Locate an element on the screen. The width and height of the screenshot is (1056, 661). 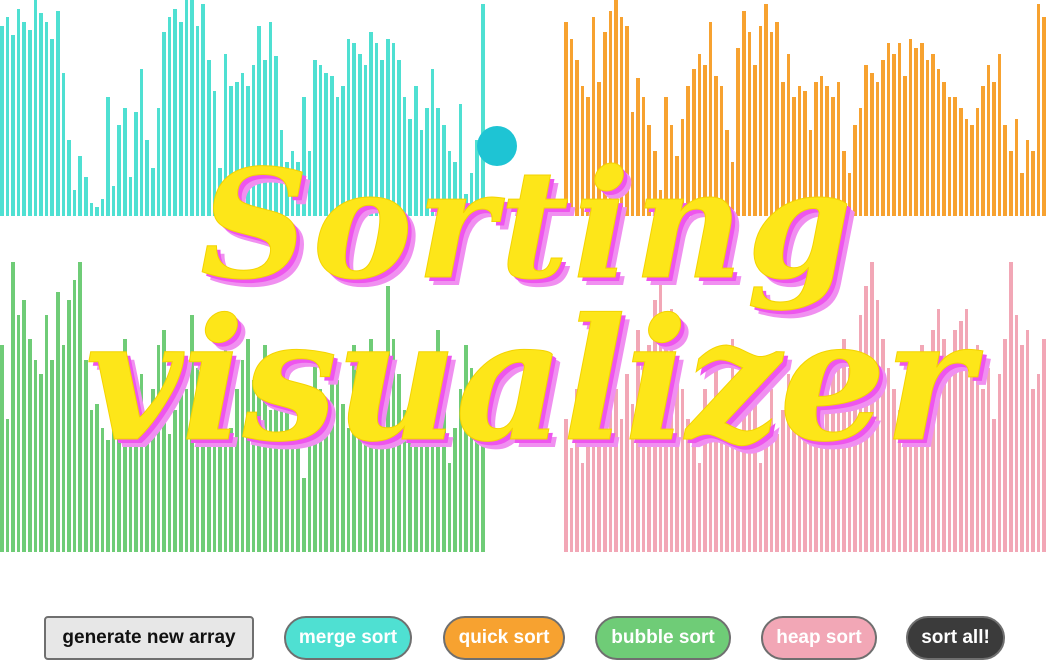
merge-sort-button: merge sort is located at coordinates (348, 638).